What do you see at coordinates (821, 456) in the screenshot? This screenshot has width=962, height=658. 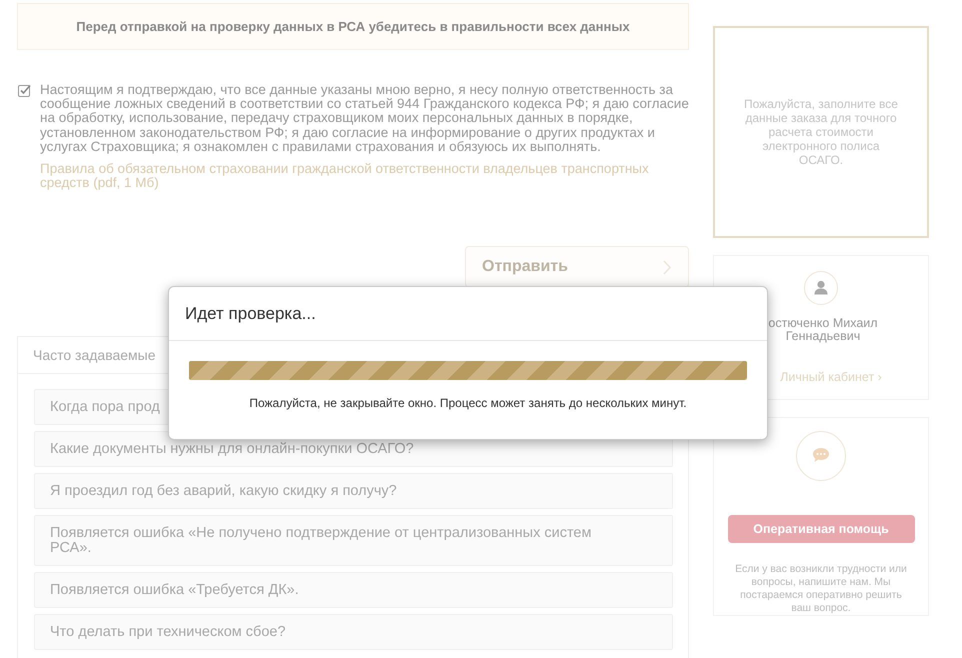 I see `chat-icon` at bounding box center [821, 456].